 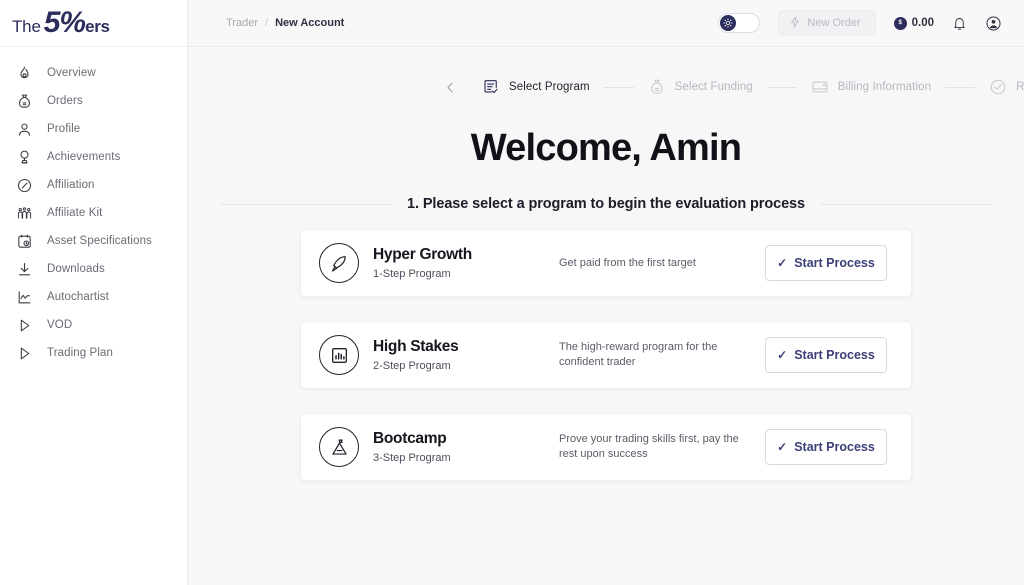 What do you see at coordinates (24, 241) in the screenshot?
I see `clipboard-clock-icon` at bounding box center [24, 241].